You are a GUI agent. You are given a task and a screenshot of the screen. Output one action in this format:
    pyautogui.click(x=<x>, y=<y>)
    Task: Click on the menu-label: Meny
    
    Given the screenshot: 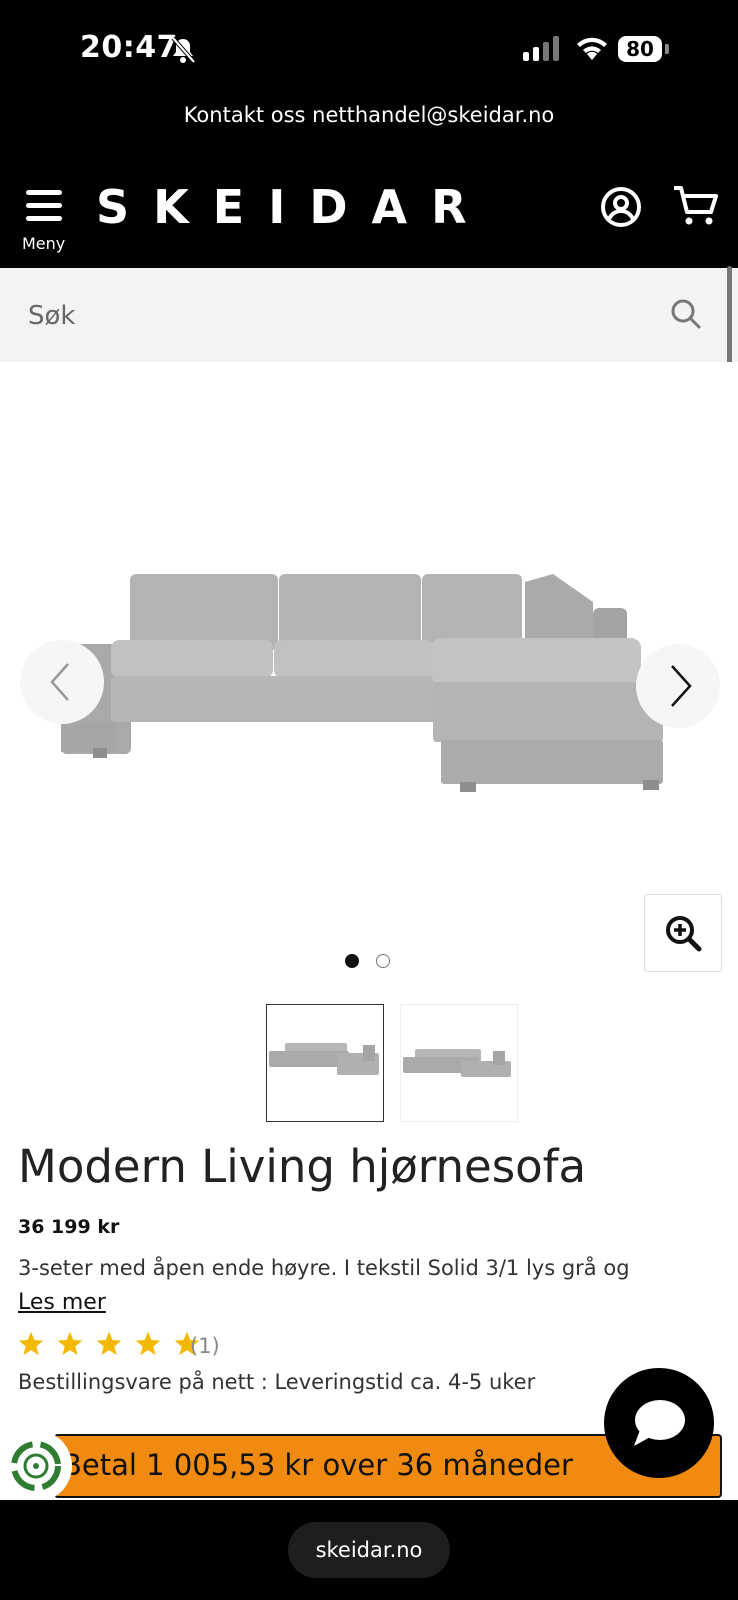 What is the action you would take?
    pyautogui.click(x=44, y=243)
    